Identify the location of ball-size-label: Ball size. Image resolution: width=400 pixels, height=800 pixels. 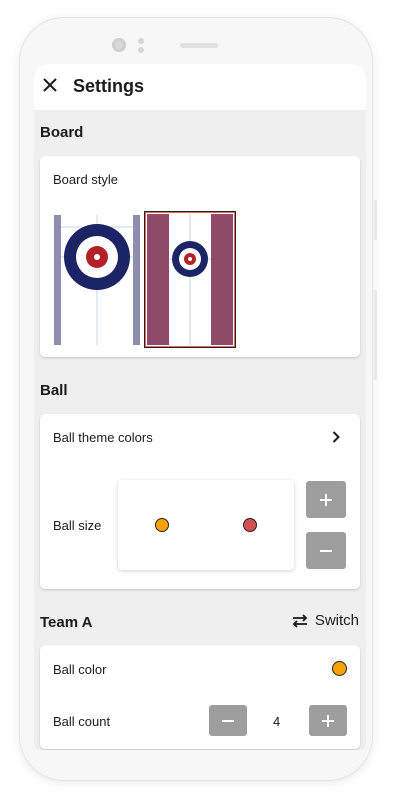
(77, 525).